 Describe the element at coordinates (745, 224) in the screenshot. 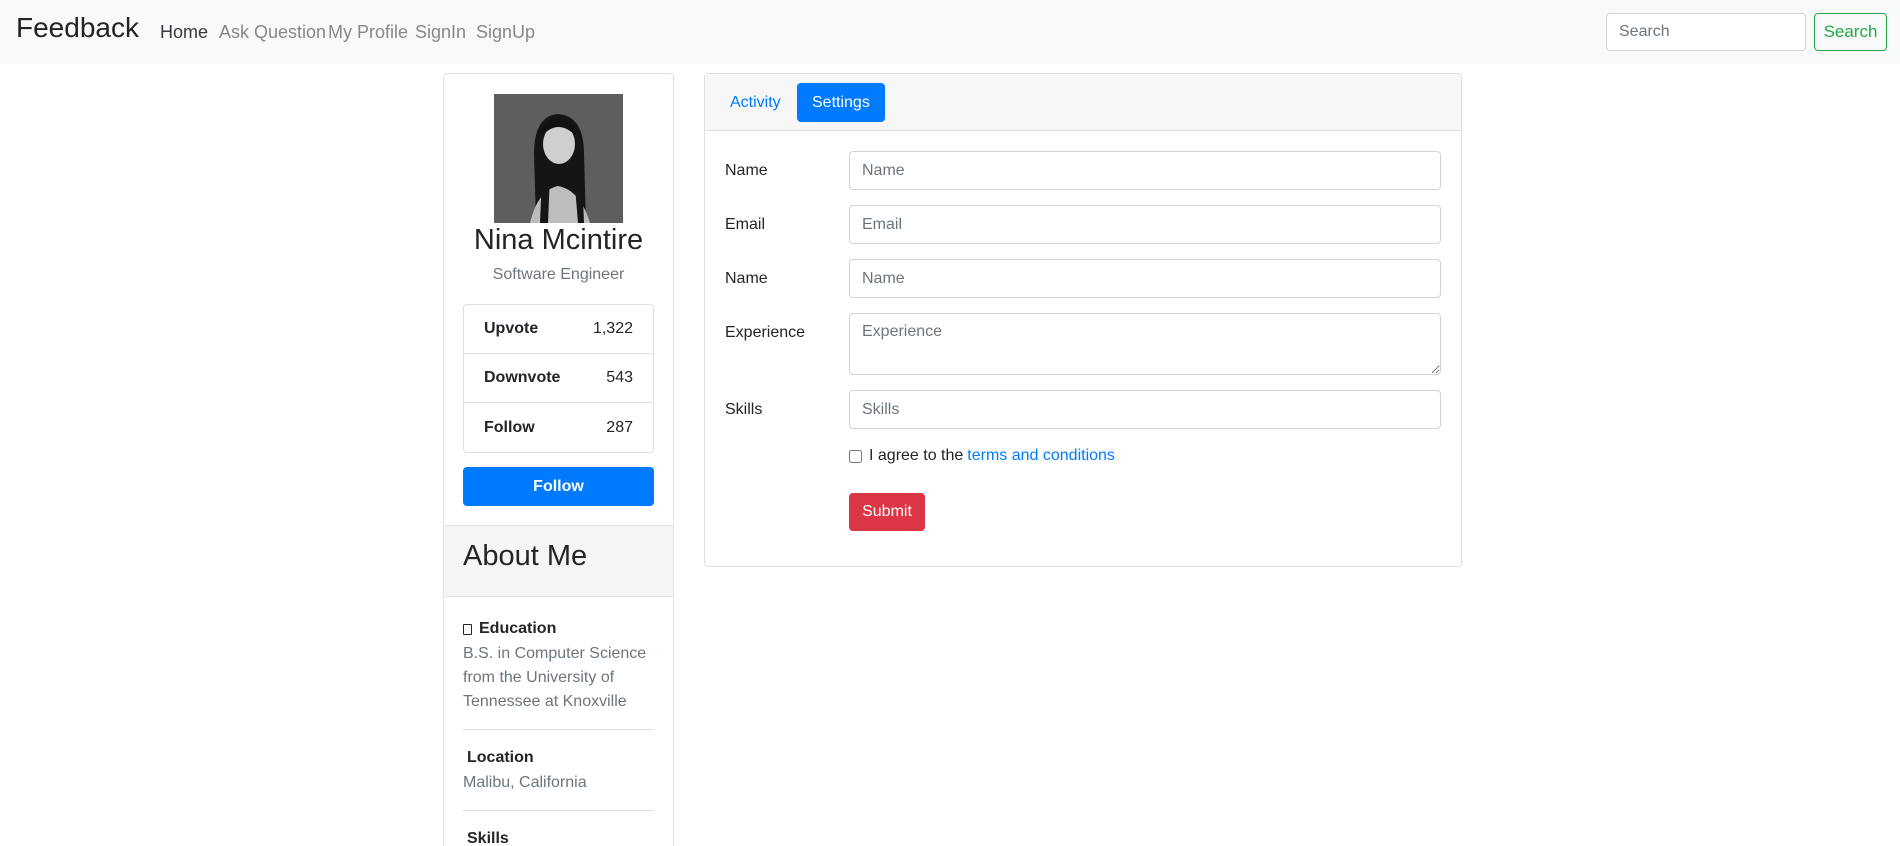

I see `email-label: Email` at that location.